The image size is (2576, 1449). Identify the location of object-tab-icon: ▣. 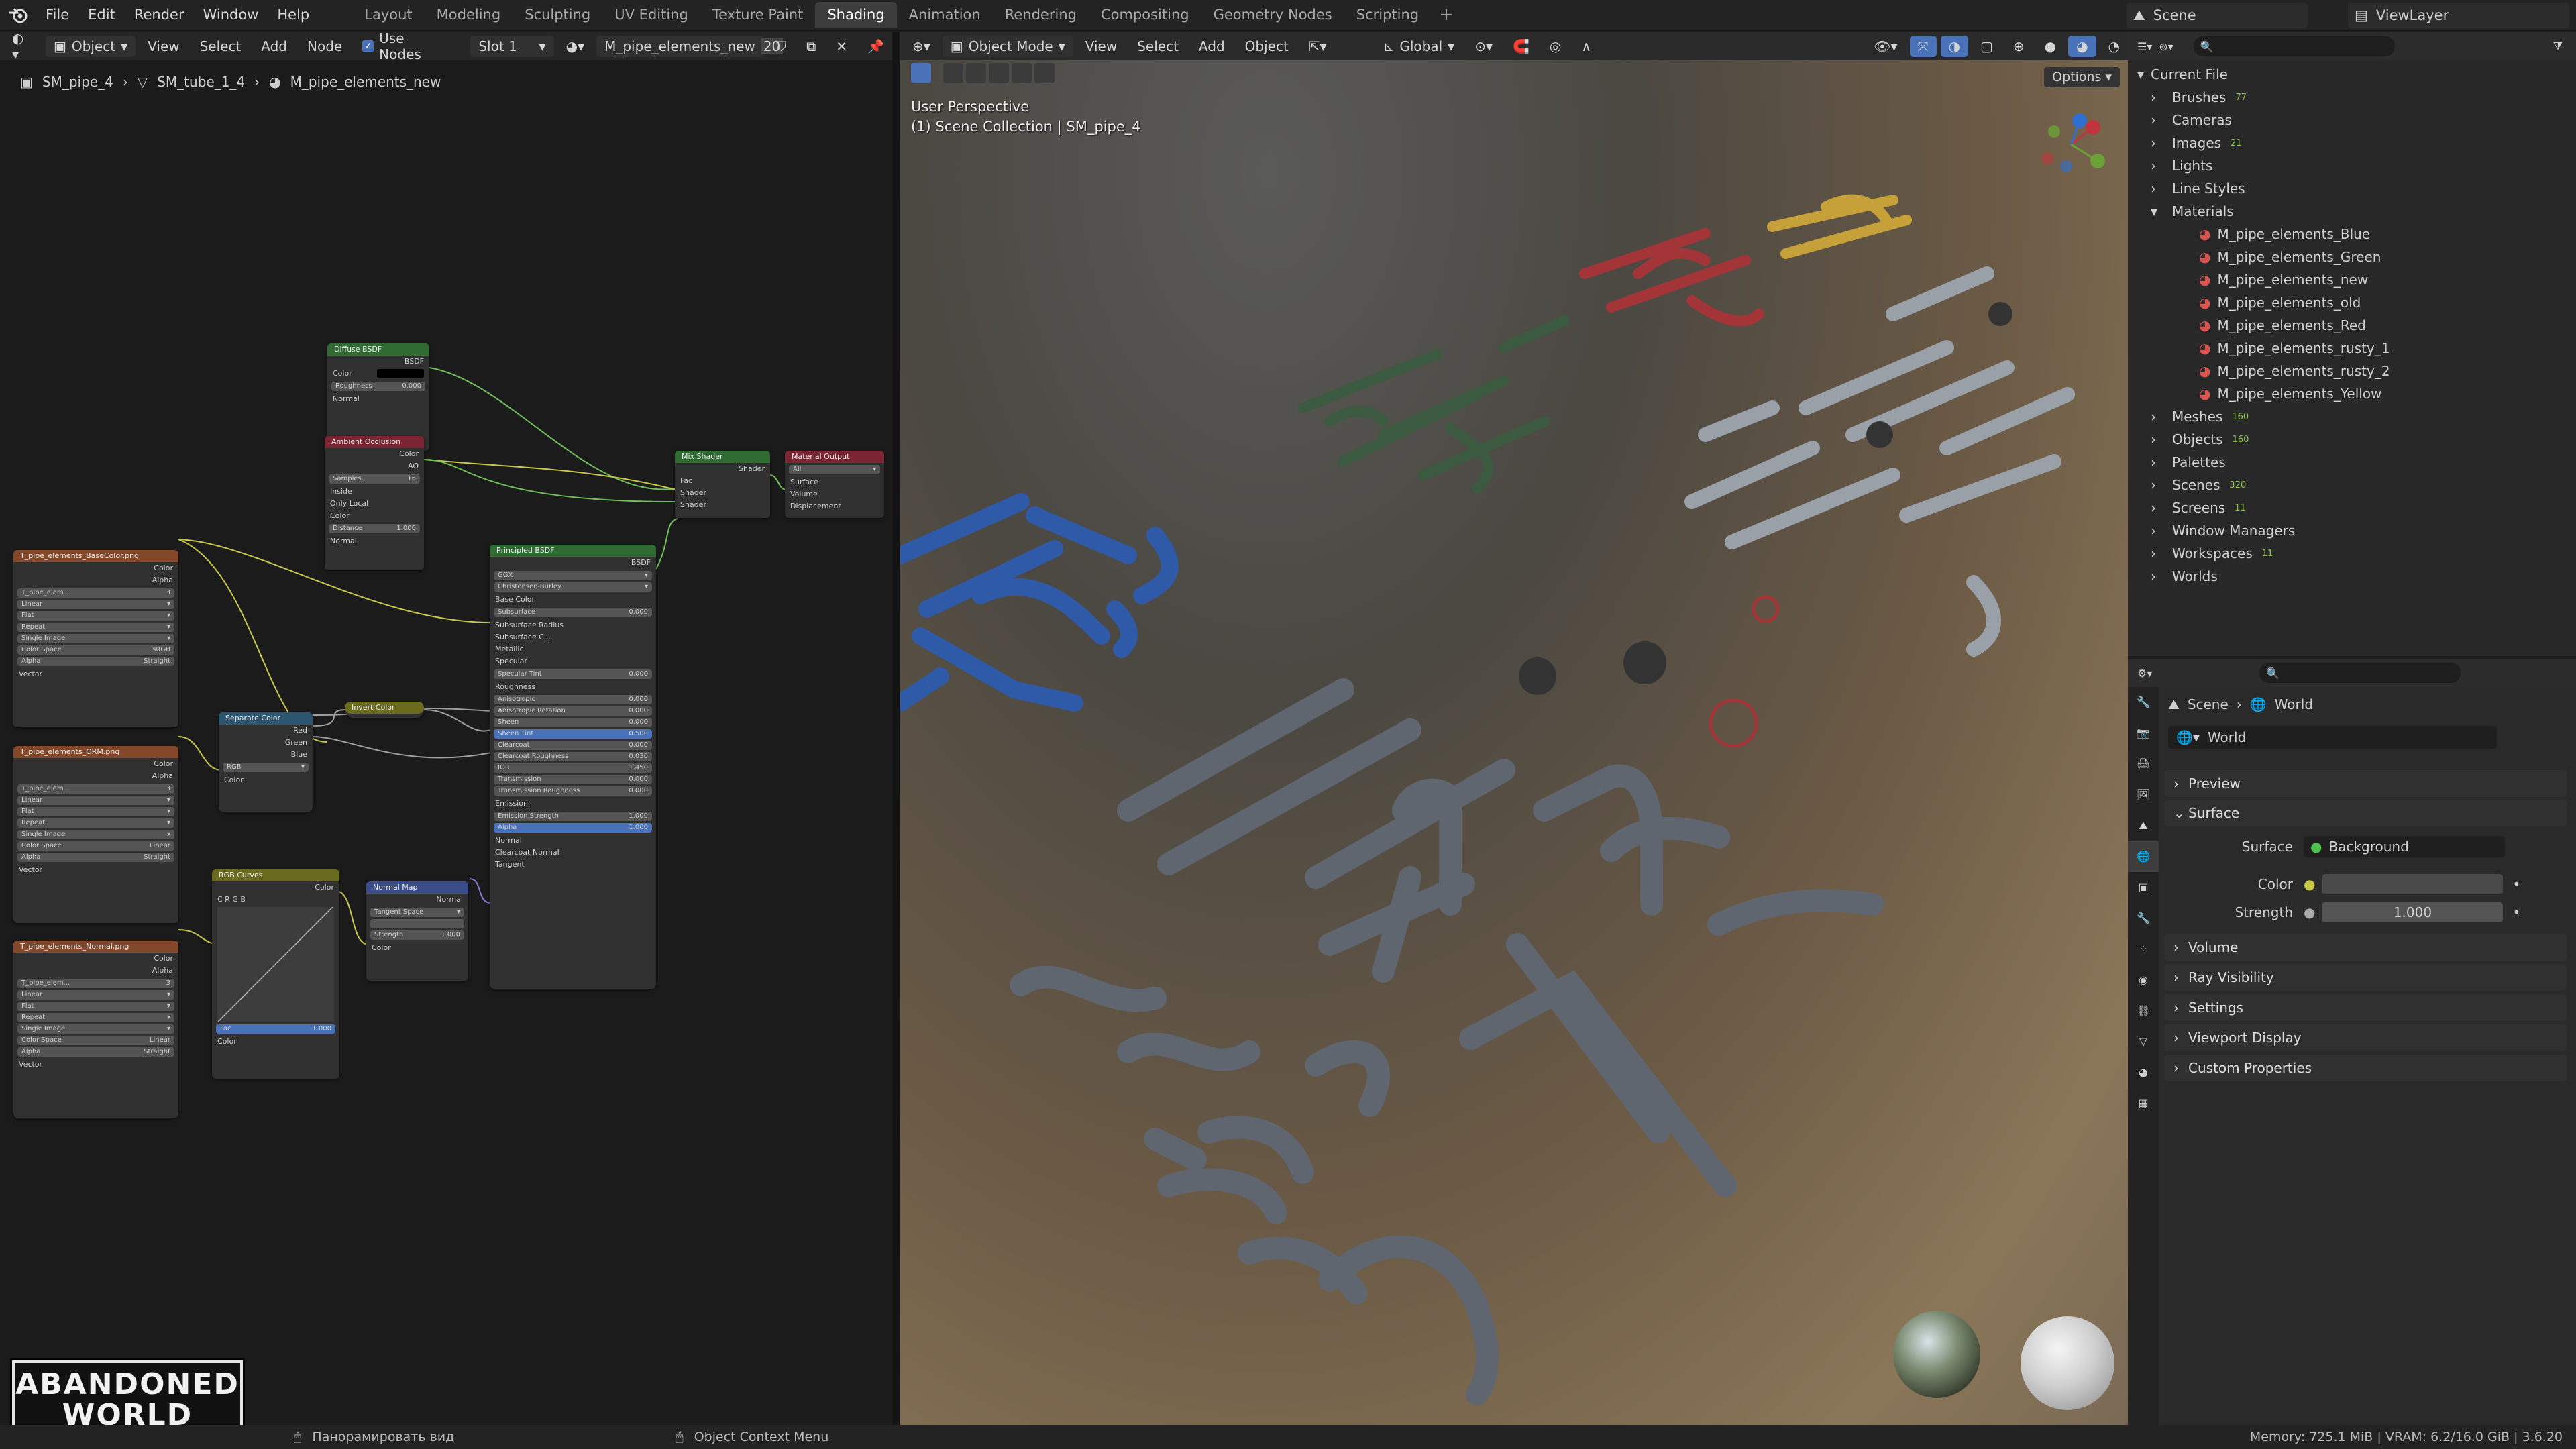
(2143, 887).